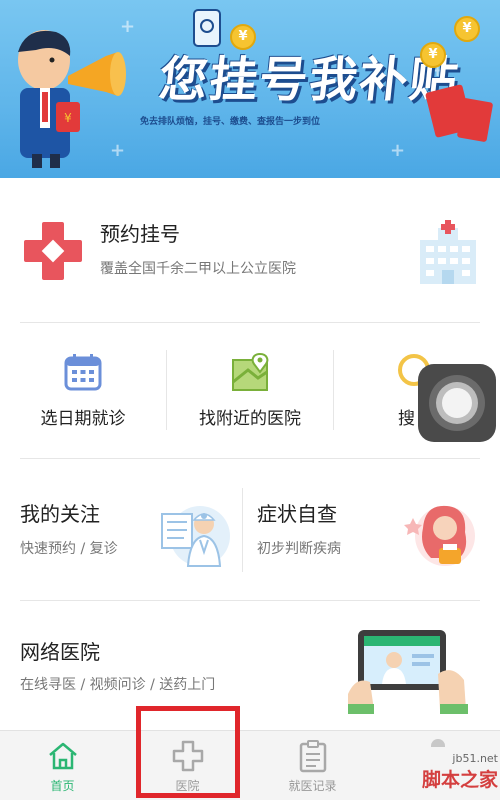  What do you see at coordinates (60, 652) in the screenshot?
I see `online-title: 网络医院` at bounding box center [60, 652].